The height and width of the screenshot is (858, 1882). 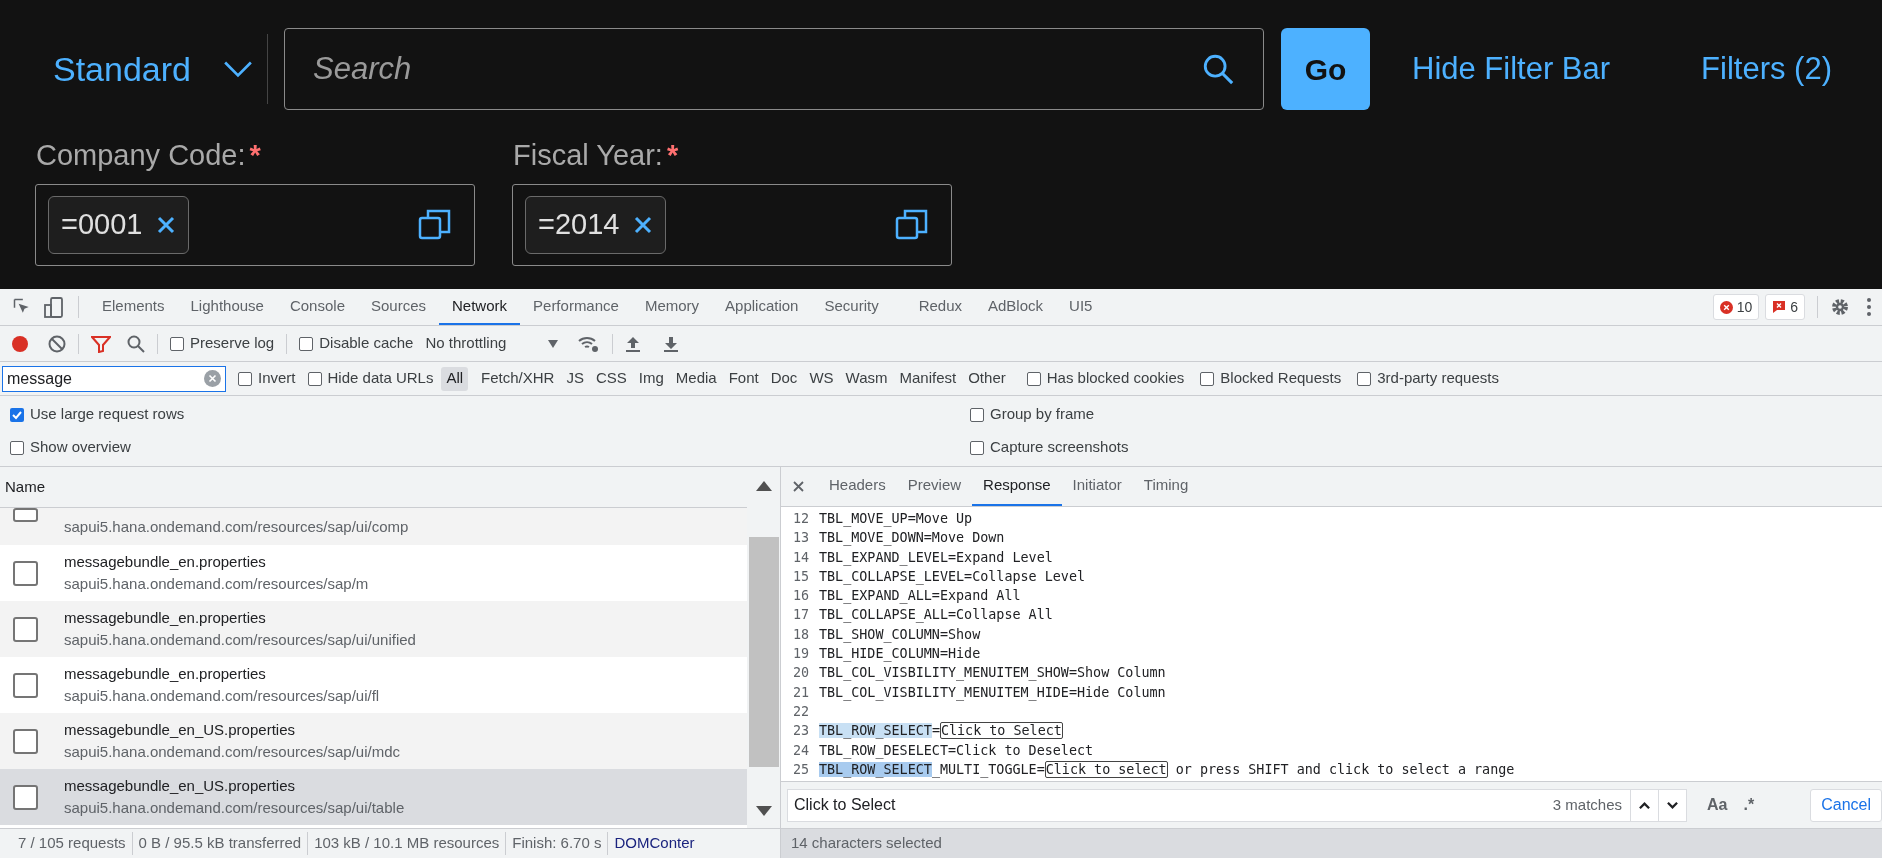 What do you see at coordinates (992, 692) in the screenshot?
I see `code-line: TBL_COL_VISBILITY_MENUITEM_HIDE=Hide Column` at bounding box center [992, 692].